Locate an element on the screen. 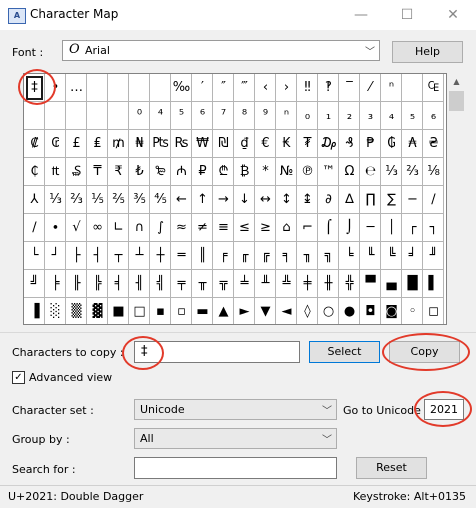 The width and height of the screenshot is (476, 508). char-cell: ⁹ is located at coordinates (265, 116).